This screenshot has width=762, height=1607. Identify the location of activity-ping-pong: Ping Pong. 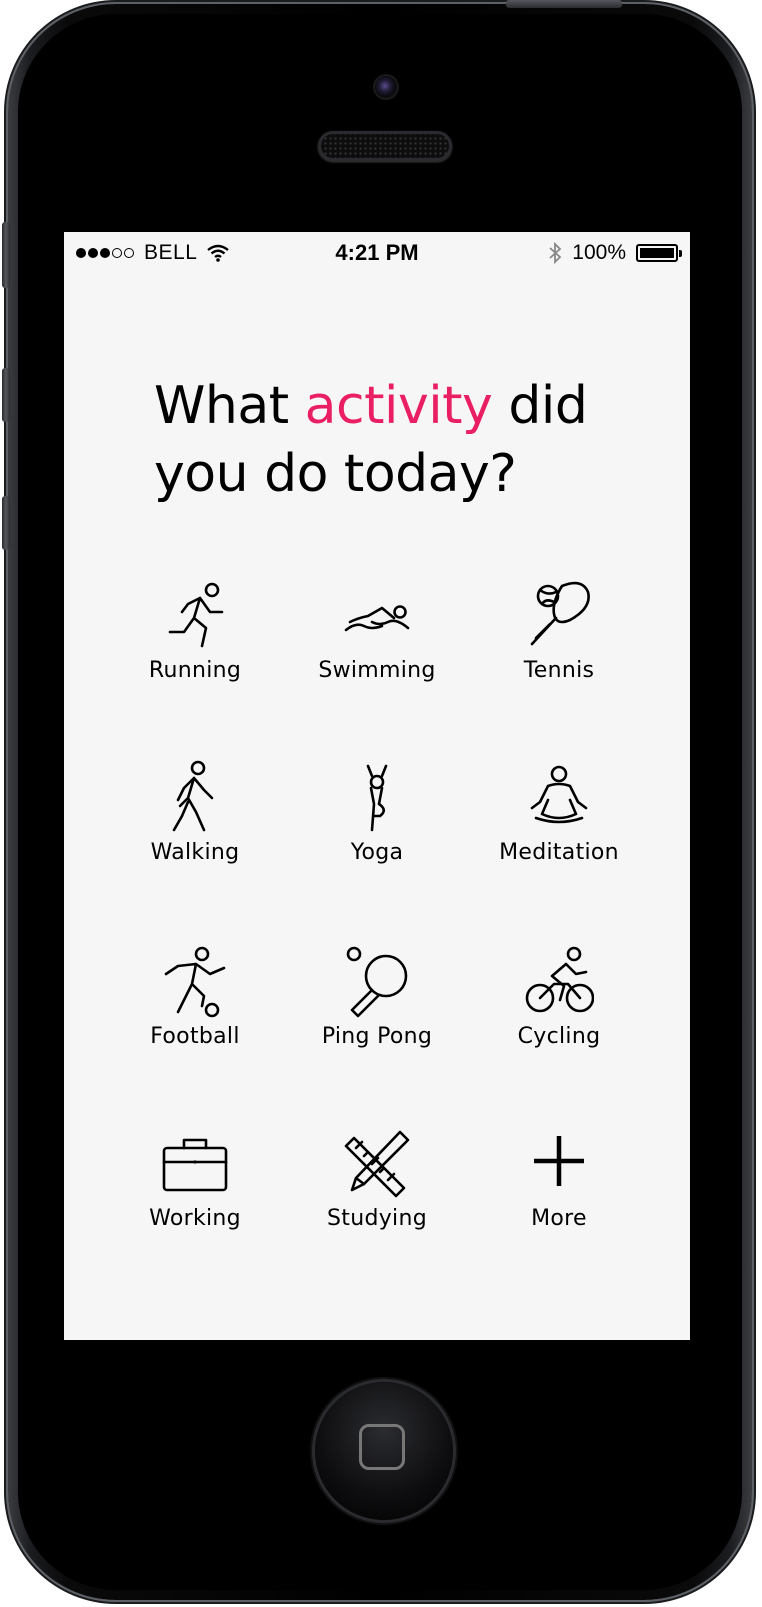
(377, 1009).